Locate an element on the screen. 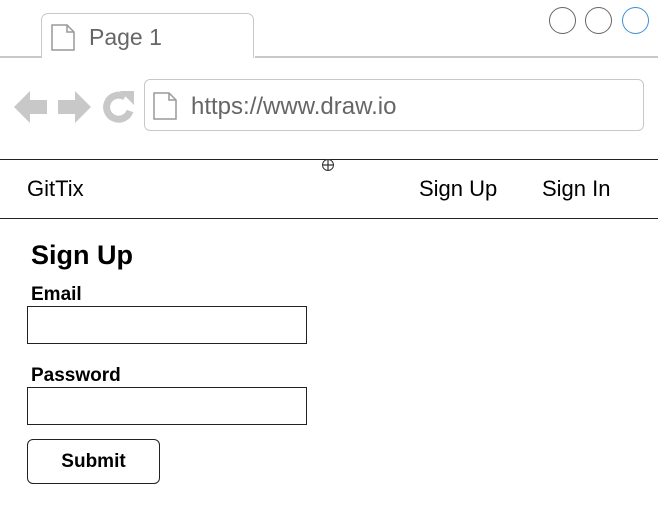 The image size is (658, 512). move-handle-icon is located at coordinates (328, 167).